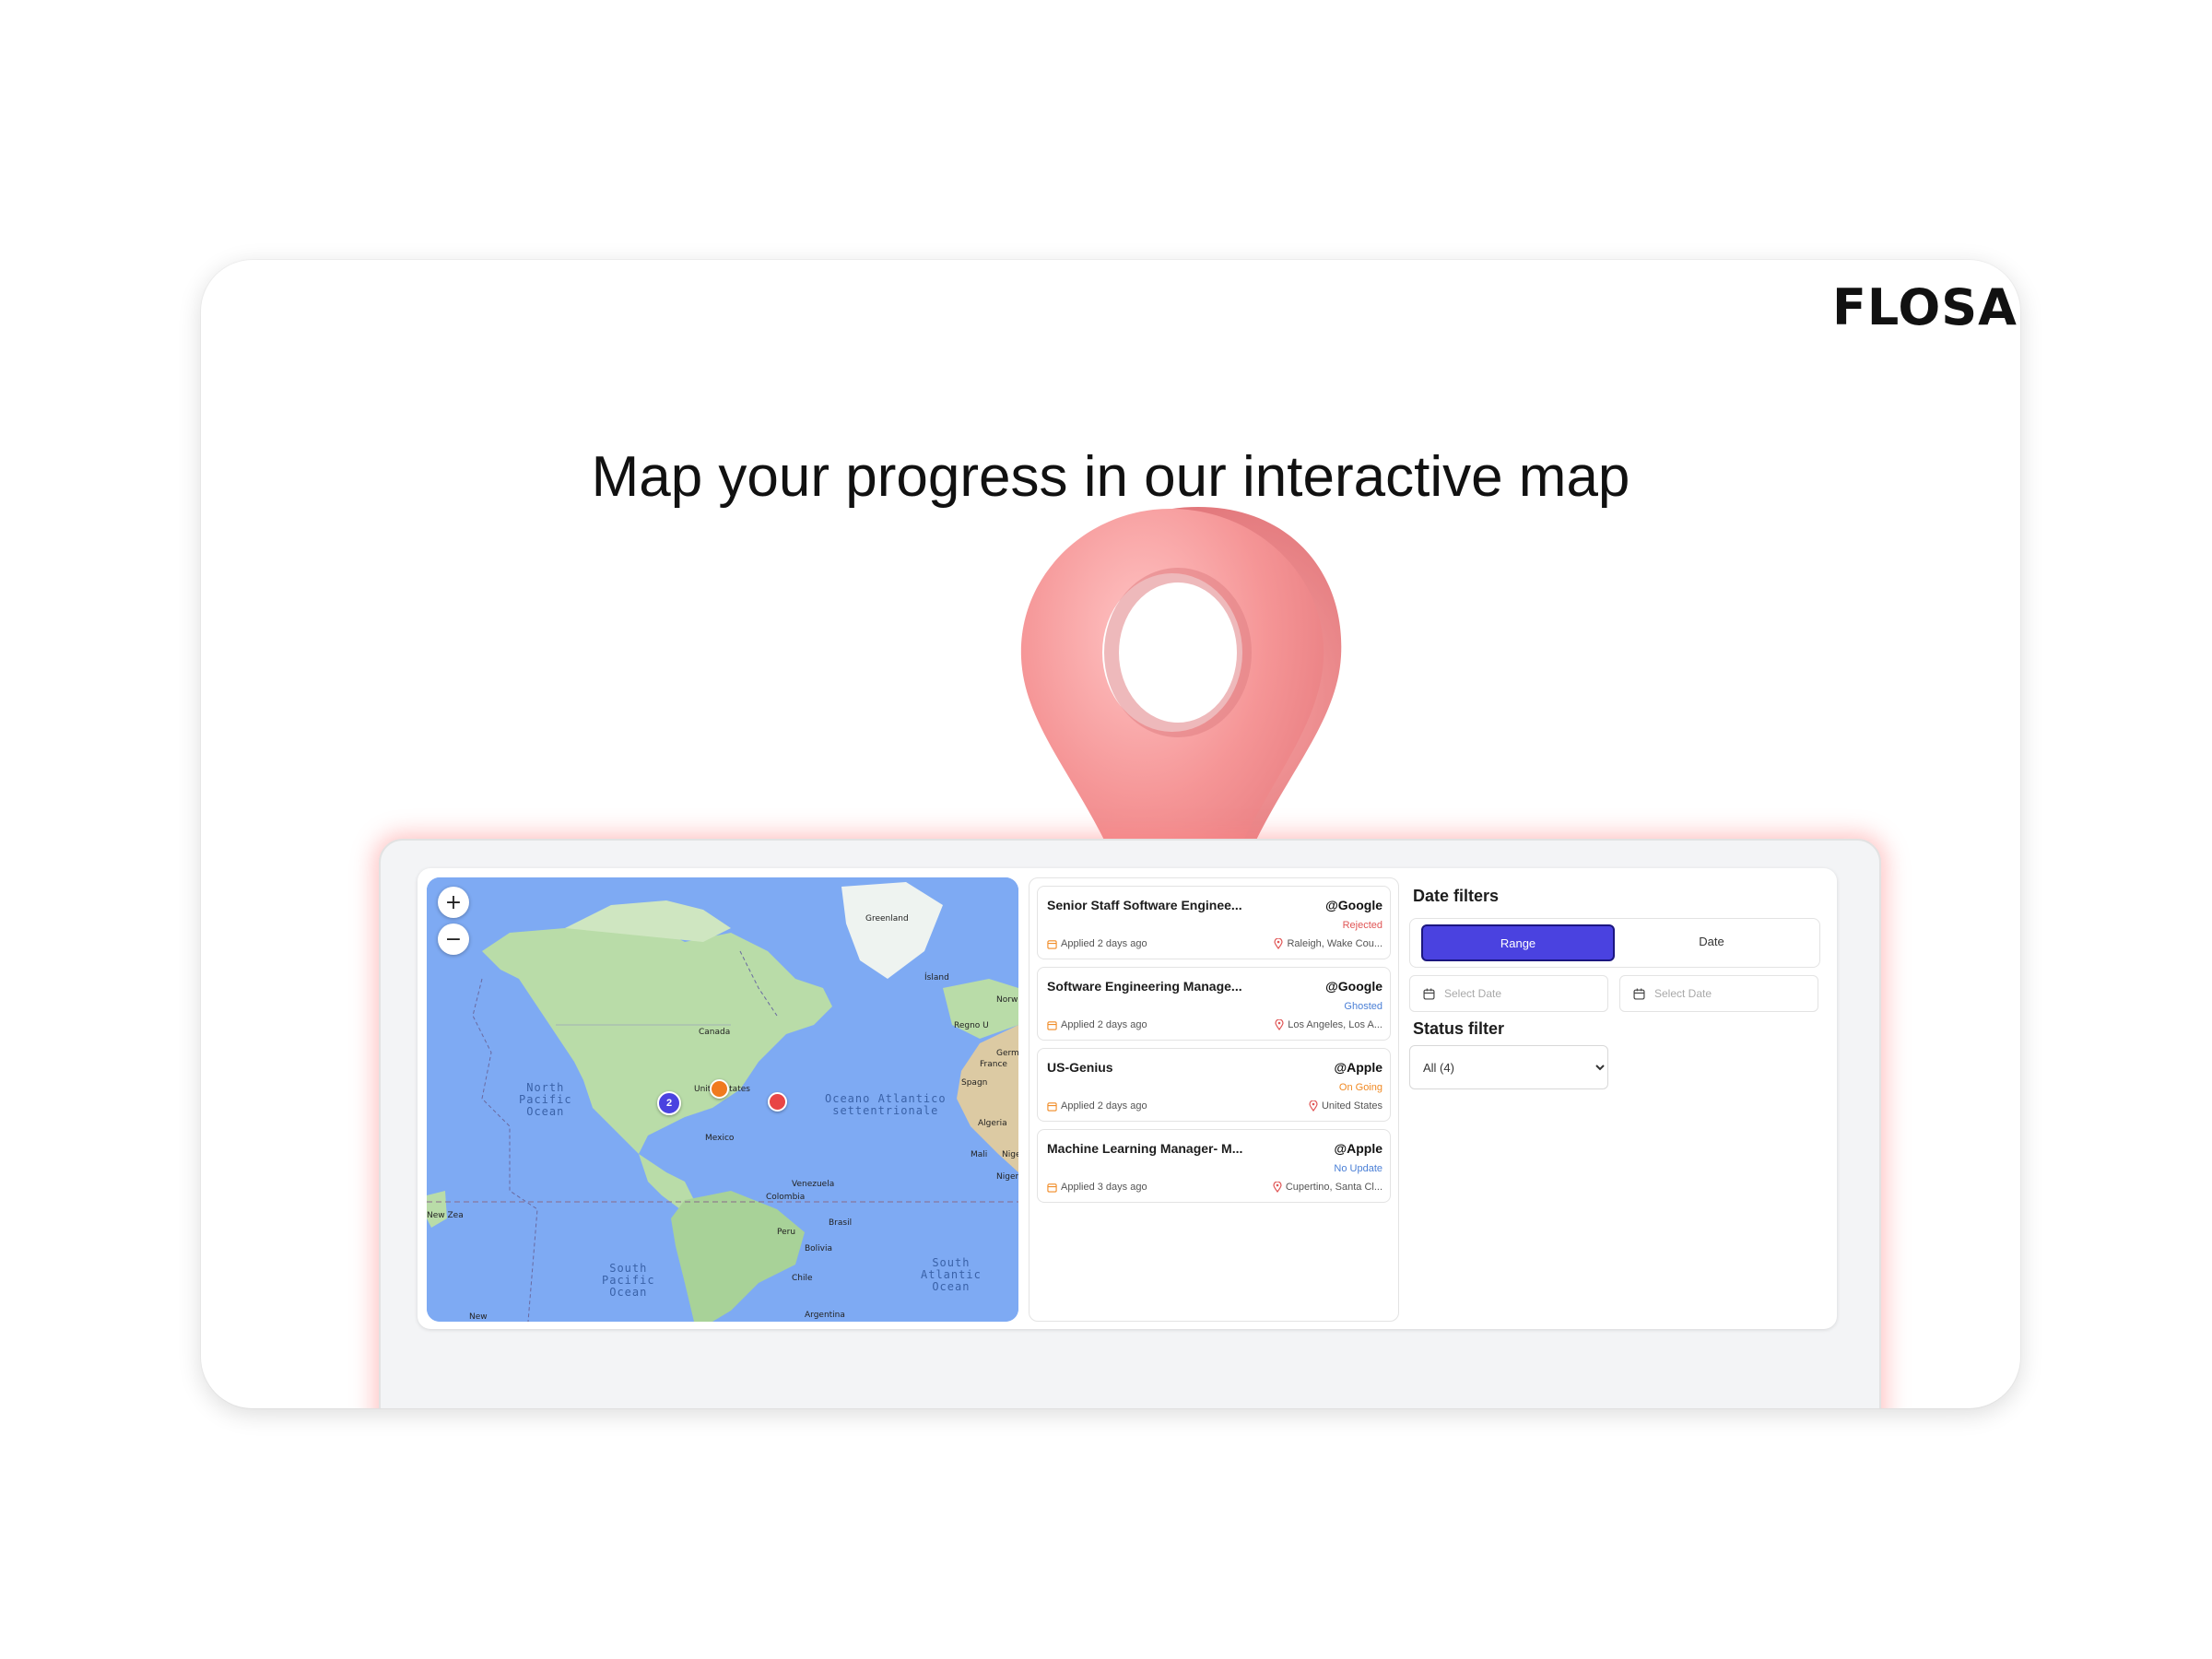 The height and width of the screenshot is (1659, 2212). What do you see at coordinates (971, 1025) in the screenshot?
I see `map-label-regno-unito: Regno U` at bounding box center [971, 1025].